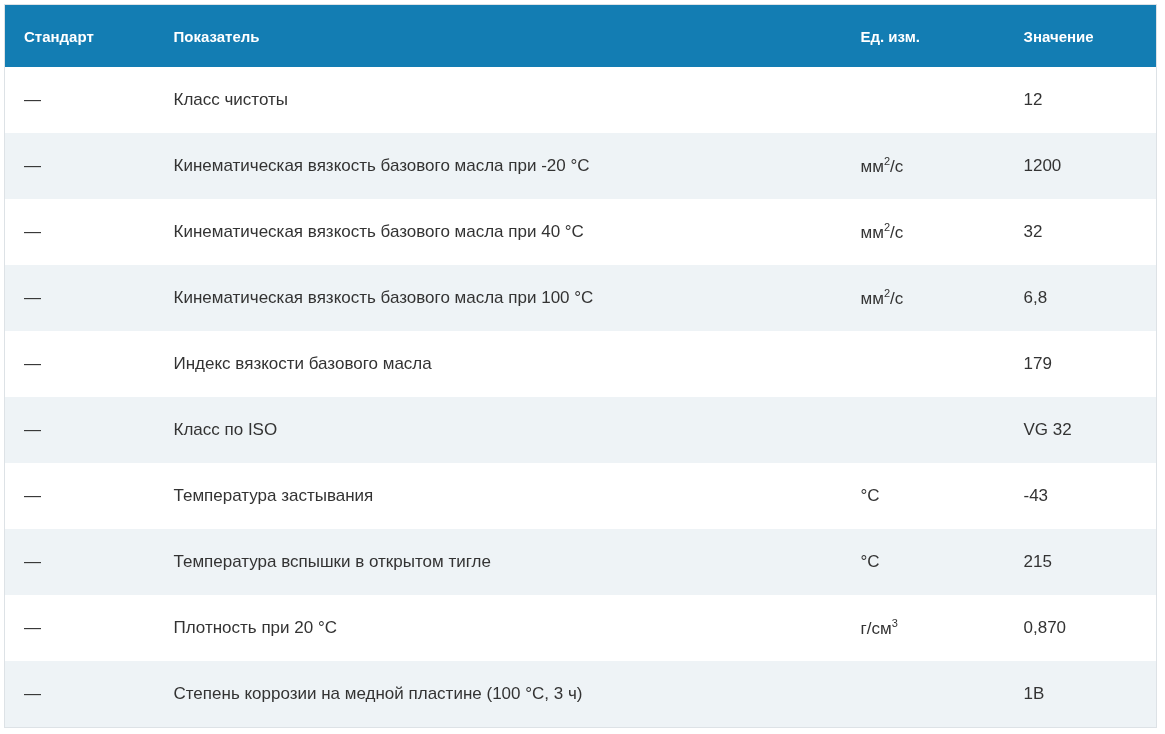 The height and width of the screenshot is (734, 1165). What do you see at coordinates (1090, 166) in the screenshot?
I see `value-cell: 1200` at bounding box center [1090, 166].